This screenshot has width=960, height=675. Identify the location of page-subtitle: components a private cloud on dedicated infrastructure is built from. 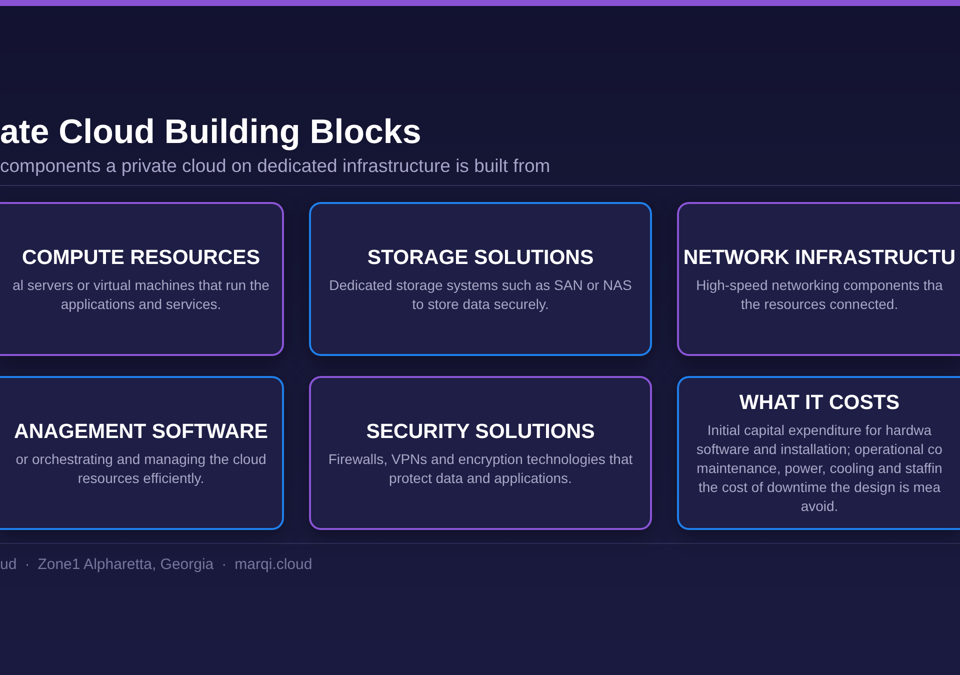
(276, 166).